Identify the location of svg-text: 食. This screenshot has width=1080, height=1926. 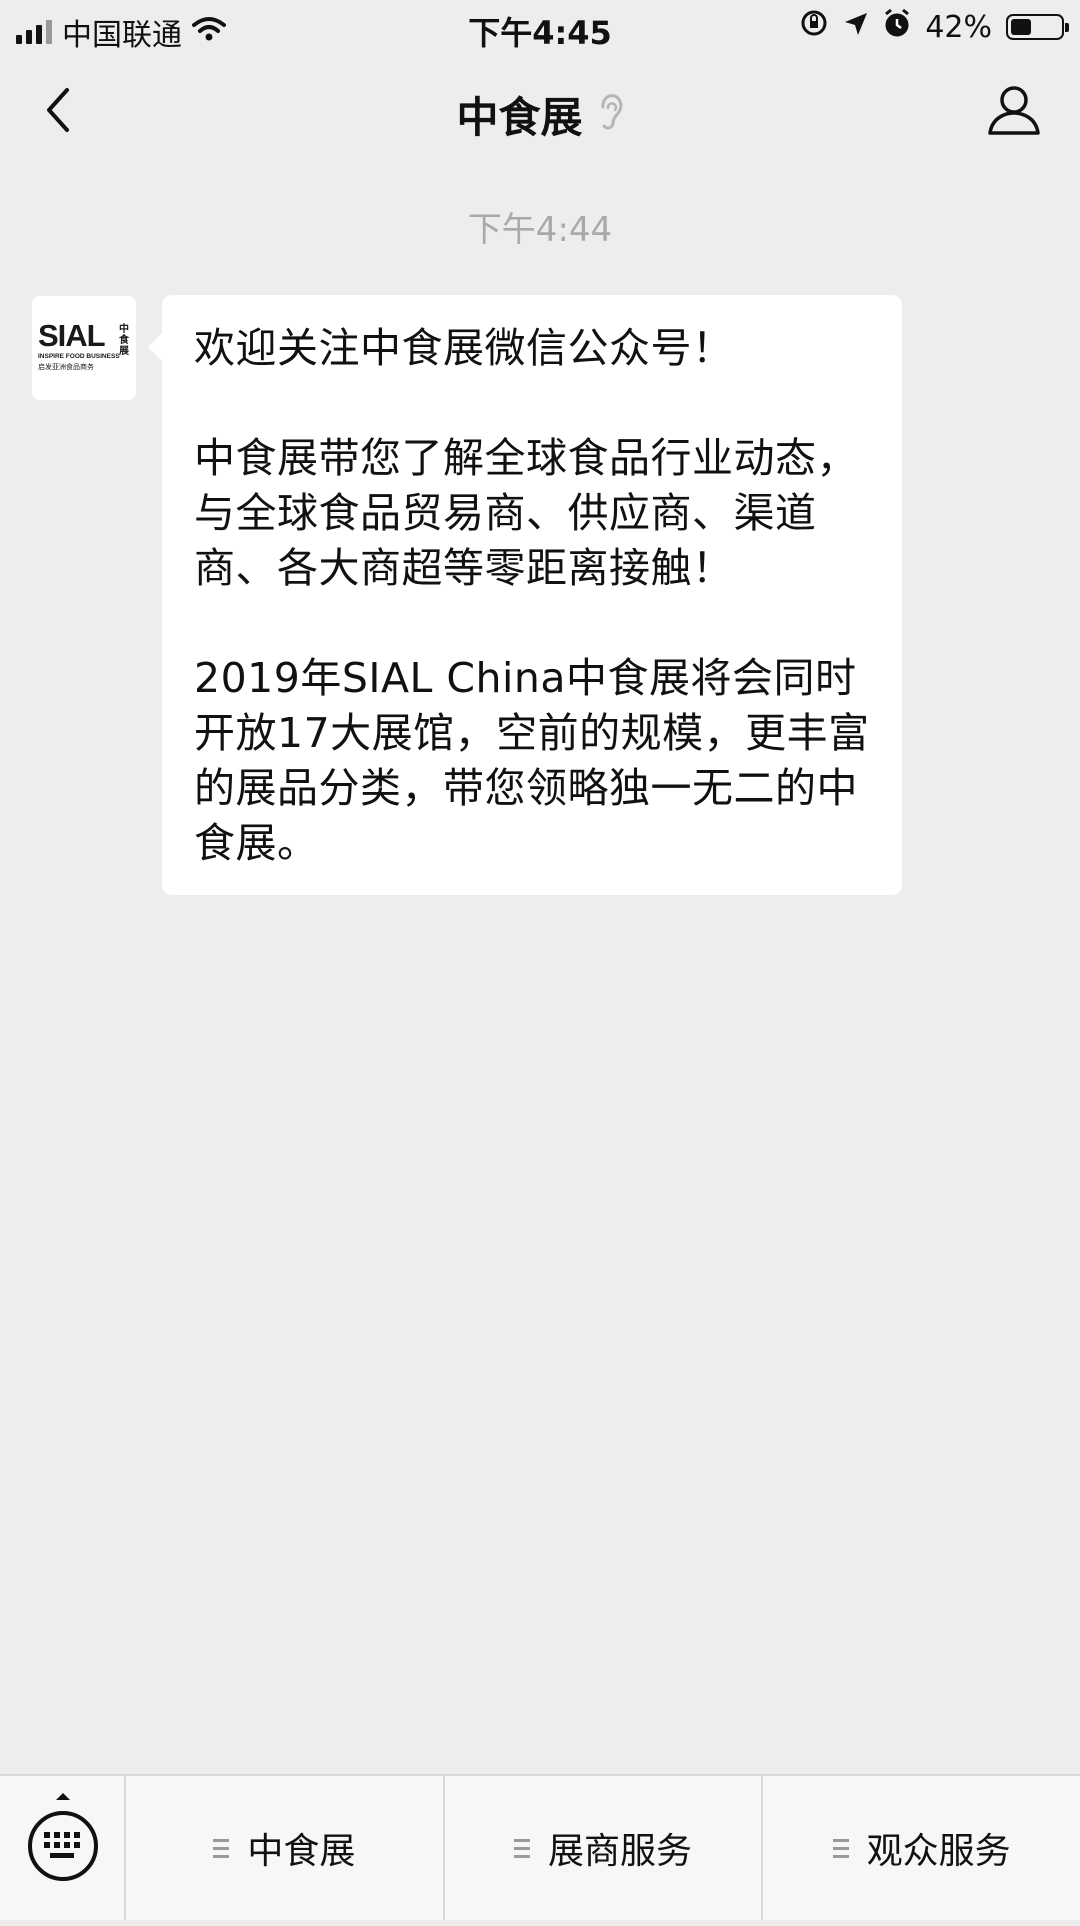
(124, 339).